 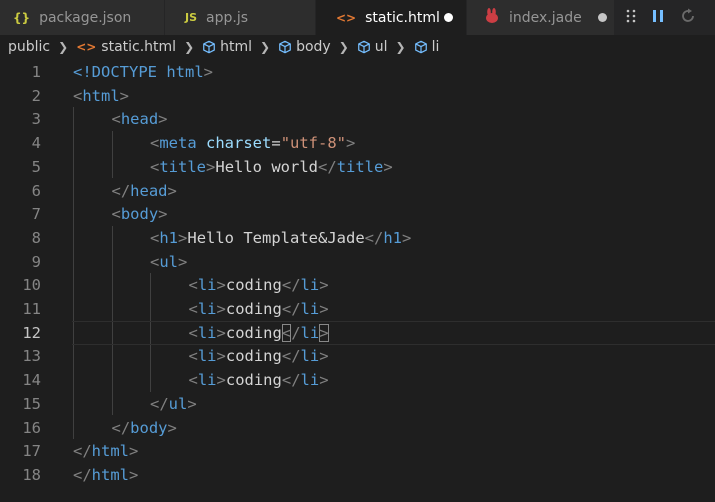 I want to click on breadcrumb-symbol-label: body, so click(x=313, y=47).